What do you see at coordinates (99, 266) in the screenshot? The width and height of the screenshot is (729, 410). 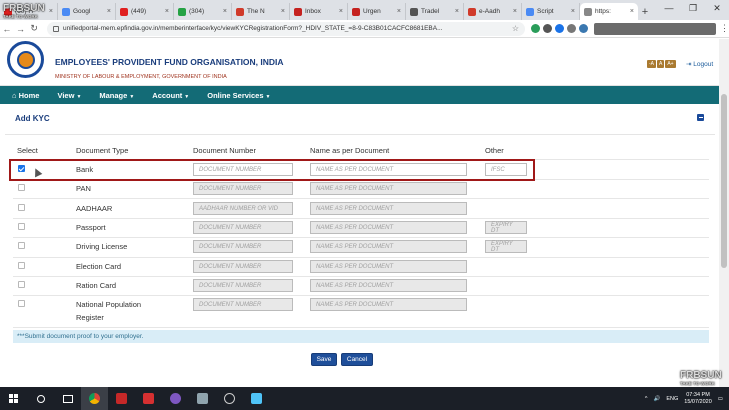 I see `document-type-label: Election Card` at bounding box center [99, 266].